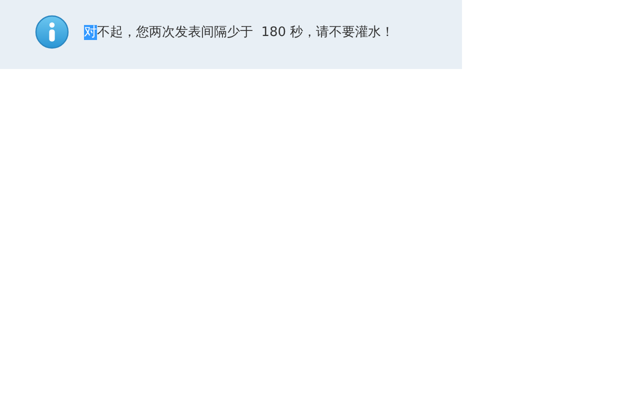  I want to click on info-icon, so click(52, 31).